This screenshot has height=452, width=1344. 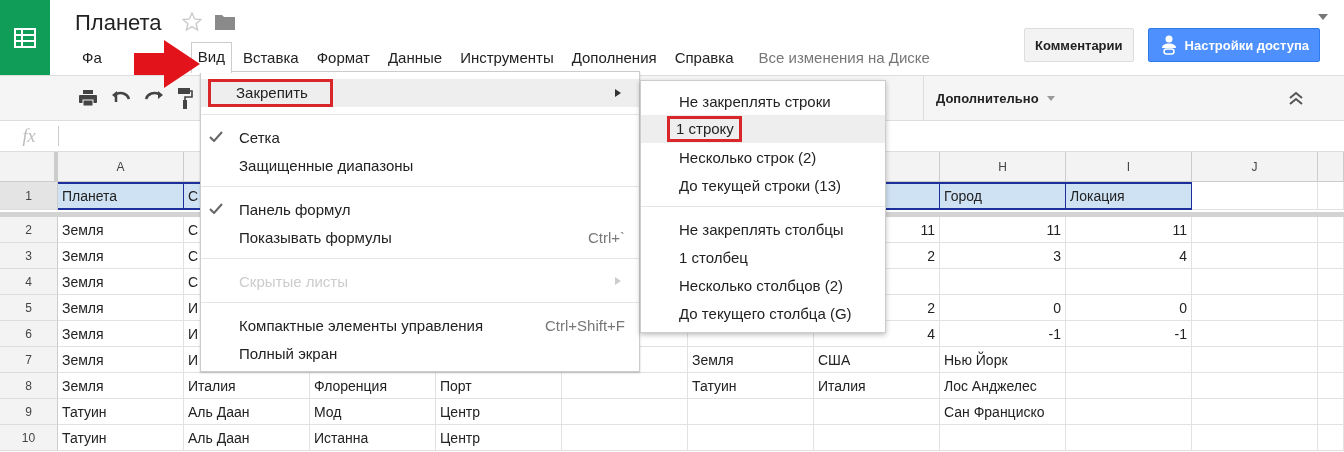 What do you see at coordinates (29, 412) in the screenshot?
I see `row-header: 9` at bounding box center [29, 412].